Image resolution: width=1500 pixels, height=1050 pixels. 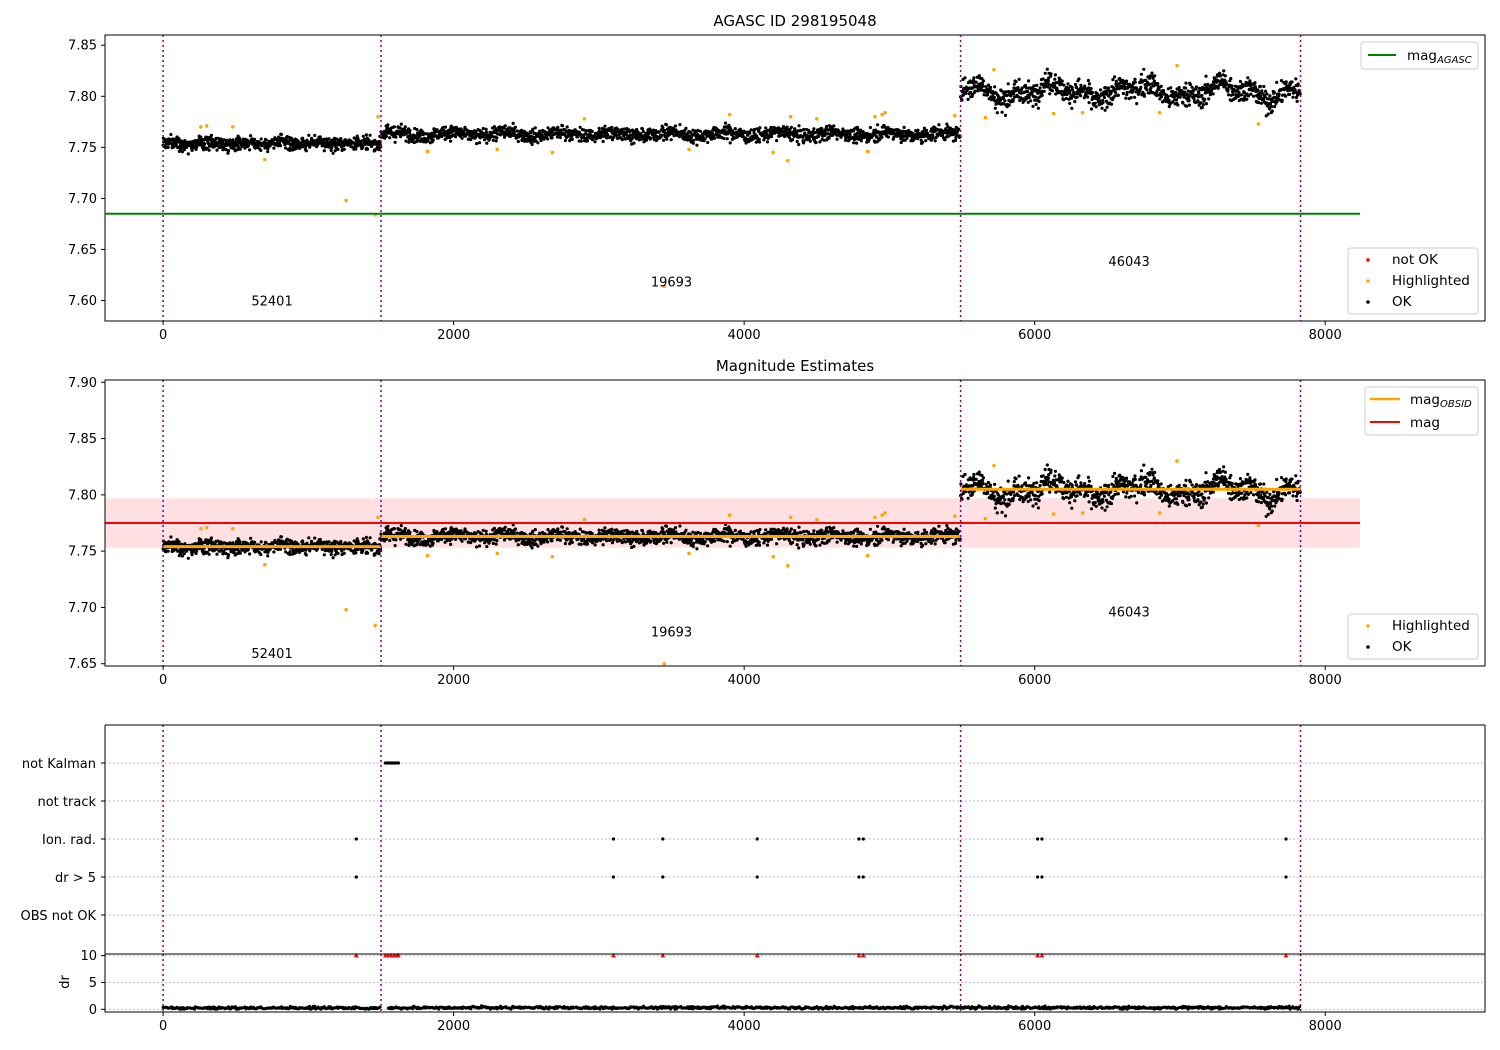 What do you see at coordinates (1128, 262) in the screenshot?
I see `panel1-obsid-label-2: 46043` at bounding box center [1128, 262].